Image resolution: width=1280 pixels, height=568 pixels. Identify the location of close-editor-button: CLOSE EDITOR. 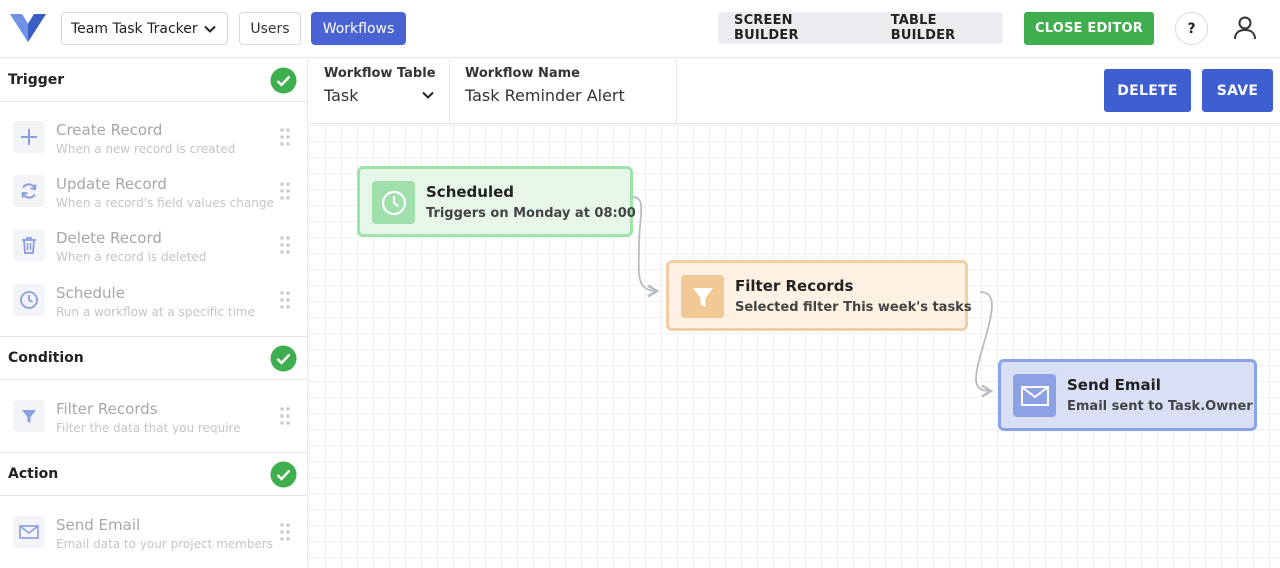
(1089, 28).